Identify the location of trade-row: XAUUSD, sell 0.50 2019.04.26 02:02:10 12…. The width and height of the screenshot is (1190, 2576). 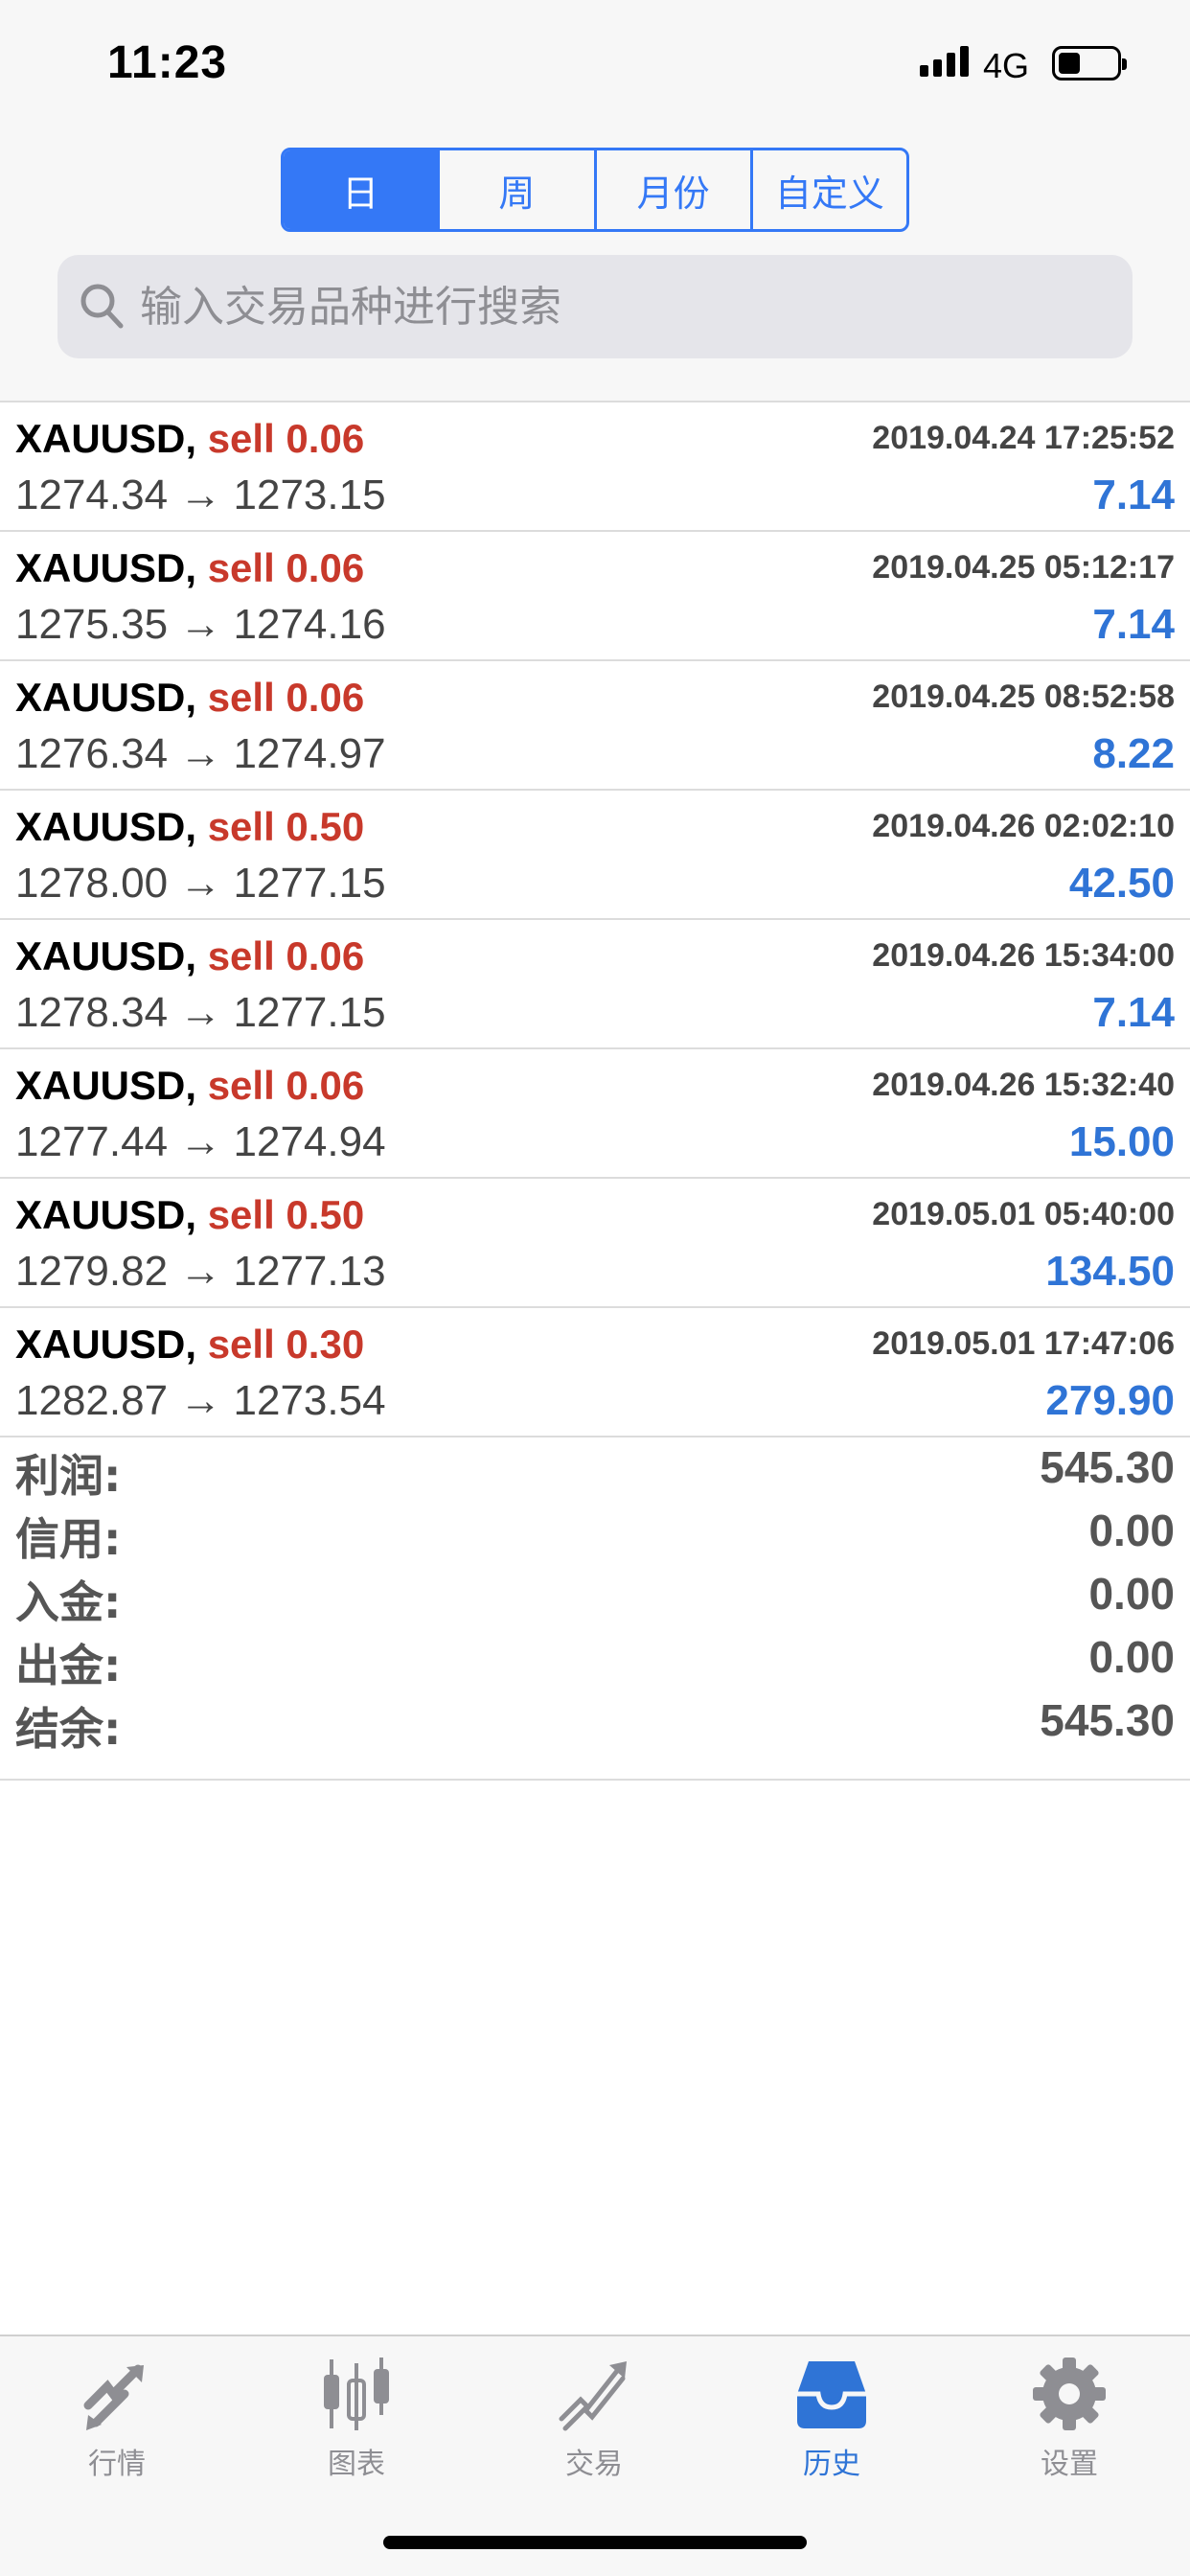
(595, 855).